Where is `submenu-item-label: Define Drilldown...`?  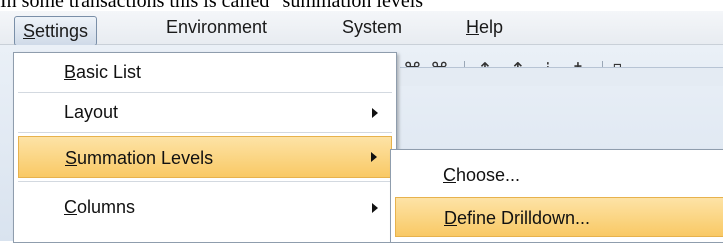
submenu-item-label: Define Drilldown... is located at coordinates (517, 218).